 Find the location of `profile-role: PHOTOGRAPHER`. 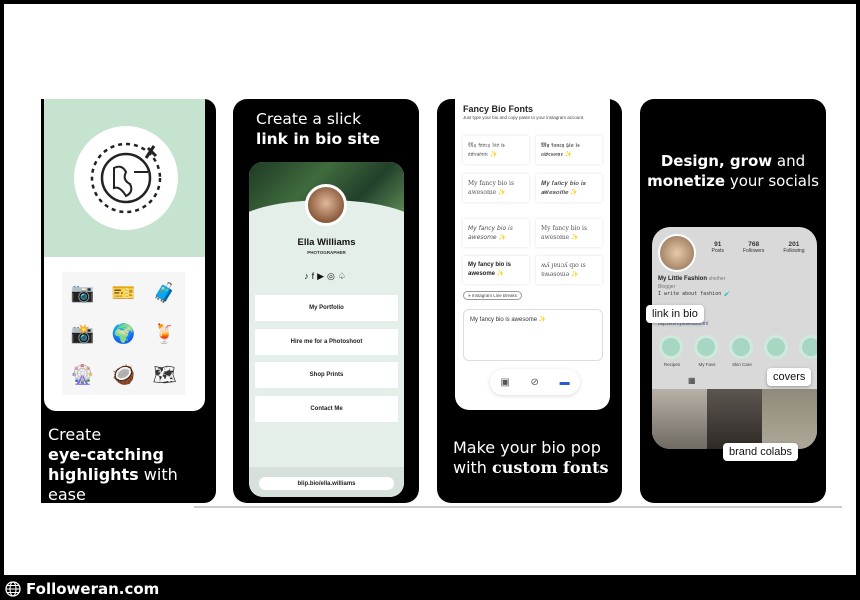

profile-role: PHOTOGRAPHER is located at coordinates (326, 252).